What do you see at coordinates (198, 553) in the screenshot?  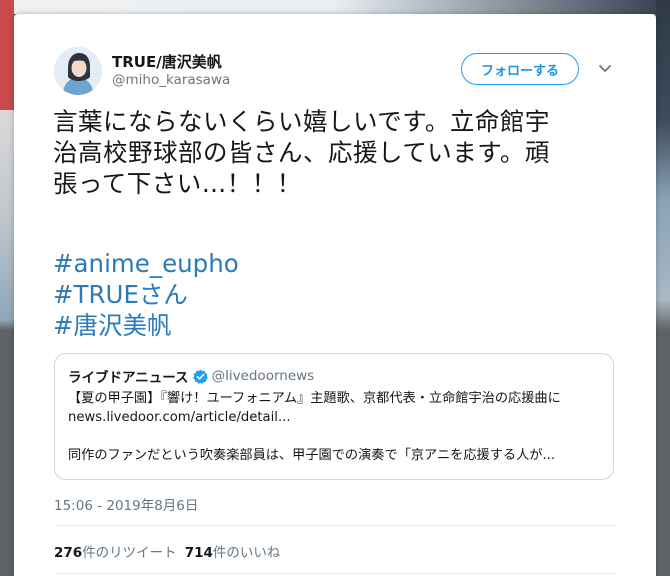 I see `like-count: 714` at bounding box center [198, 553].